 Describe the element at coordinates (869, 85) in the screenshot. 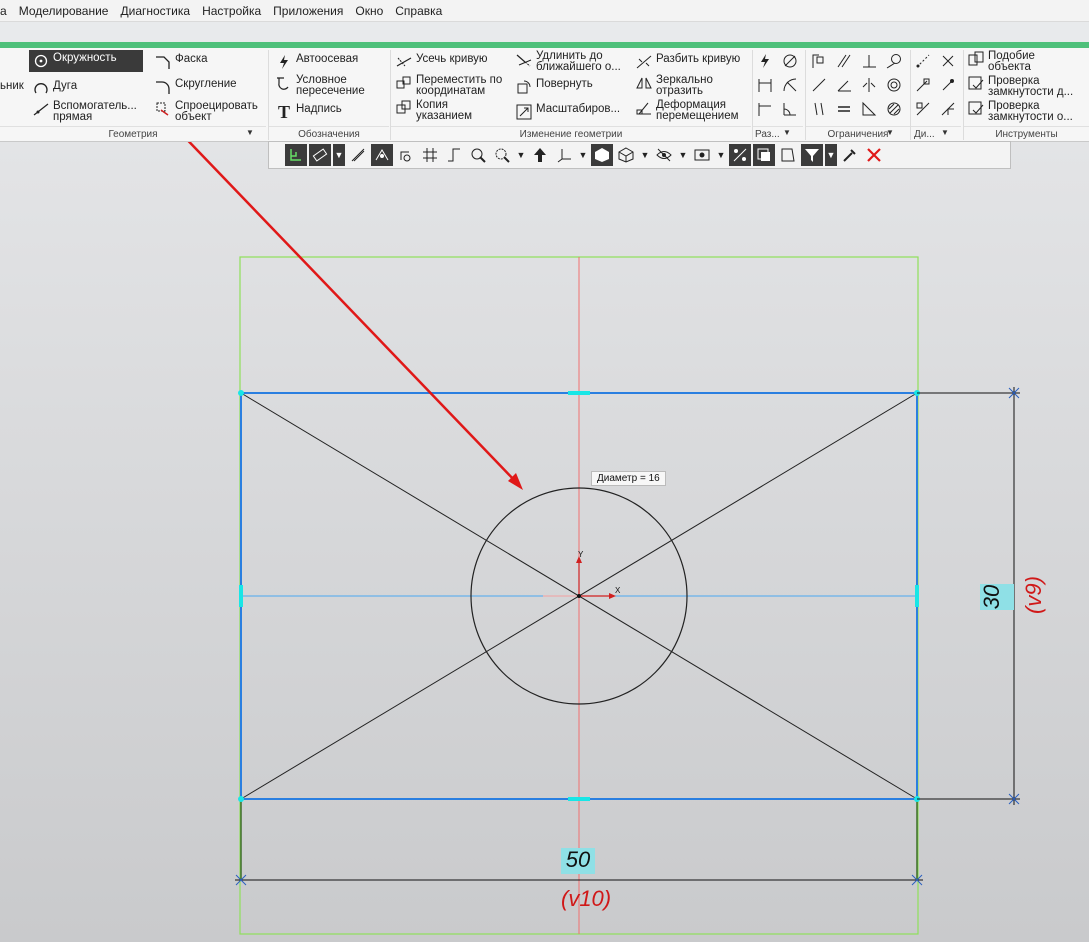

I see `symmetry-icon` at that location.